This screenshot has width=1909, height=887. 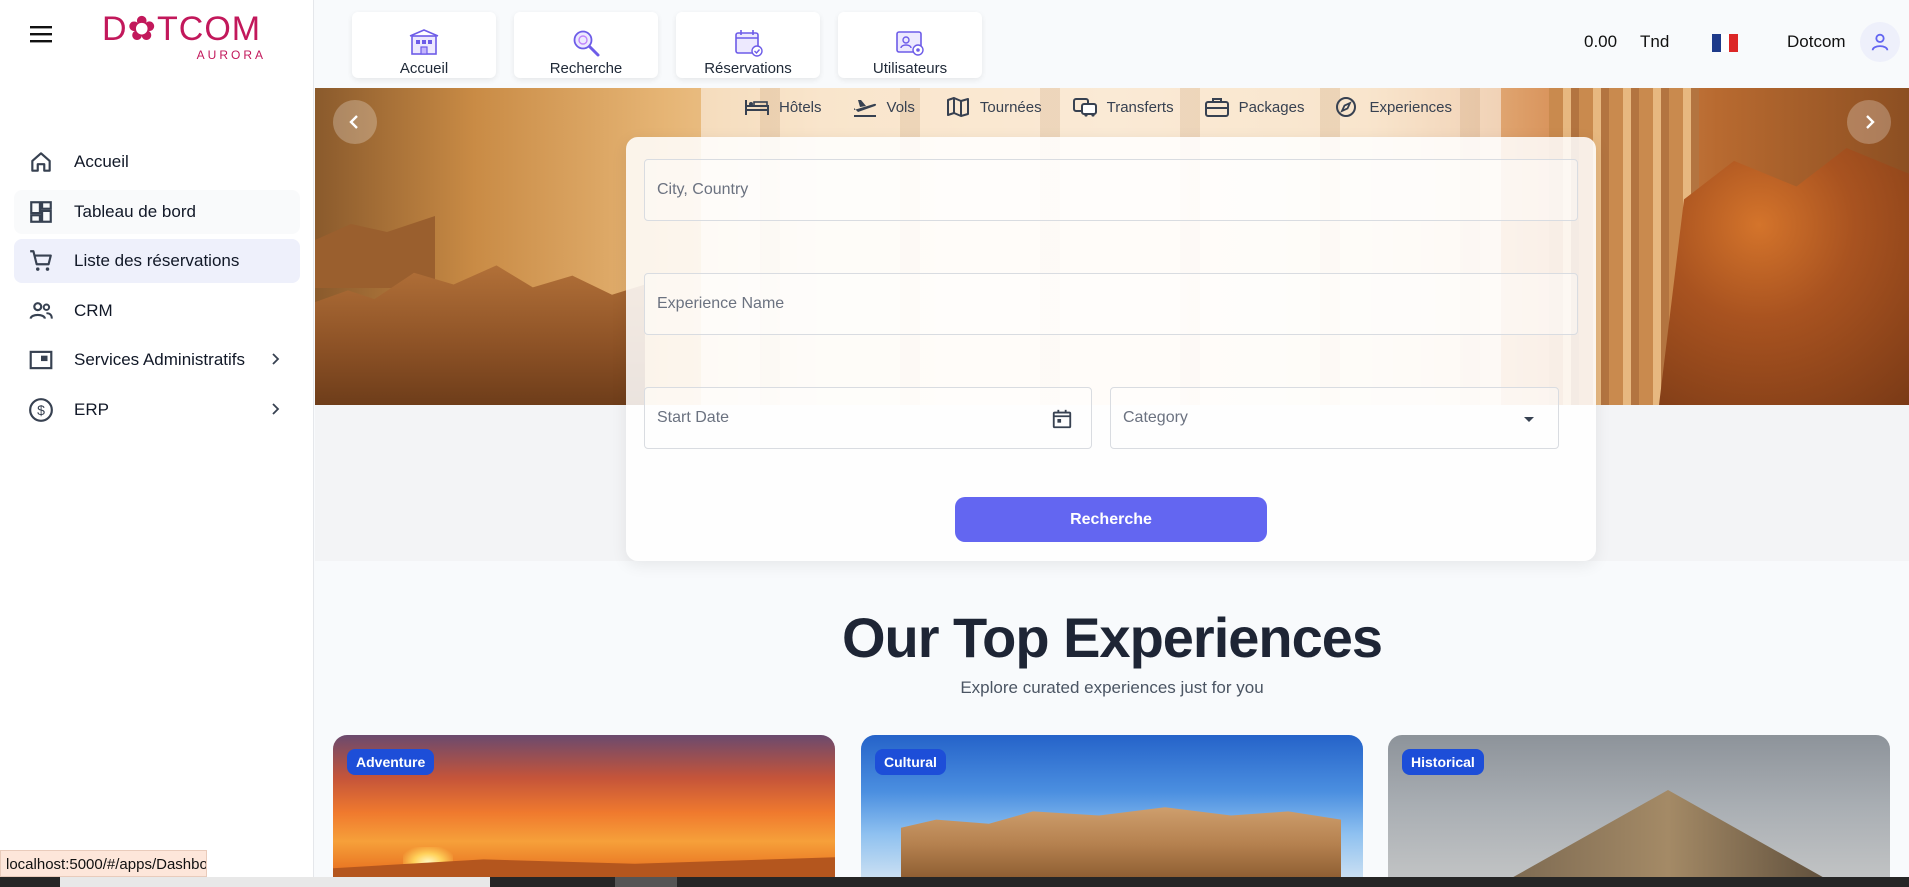 I want to click on sidebar-item-tableau-de-bord: Tableau de bord, so click(x=157, y=211).